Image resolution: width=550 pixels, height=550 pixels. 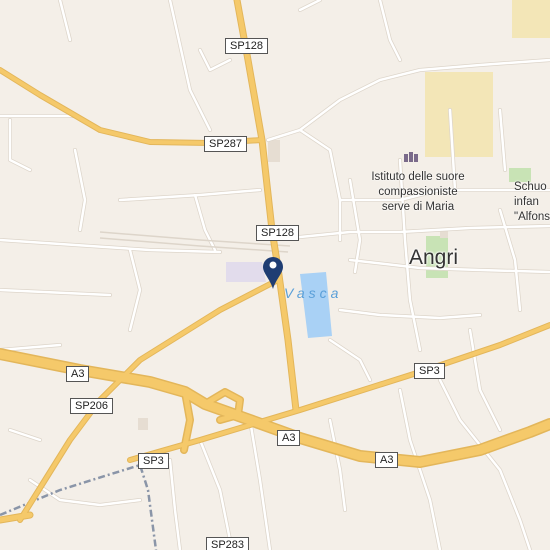 What do you see at coordinates (418, 177) in the screenshot?
I see `poi-institute-line: Istituto delle suore` at bounding box center [418, 177].